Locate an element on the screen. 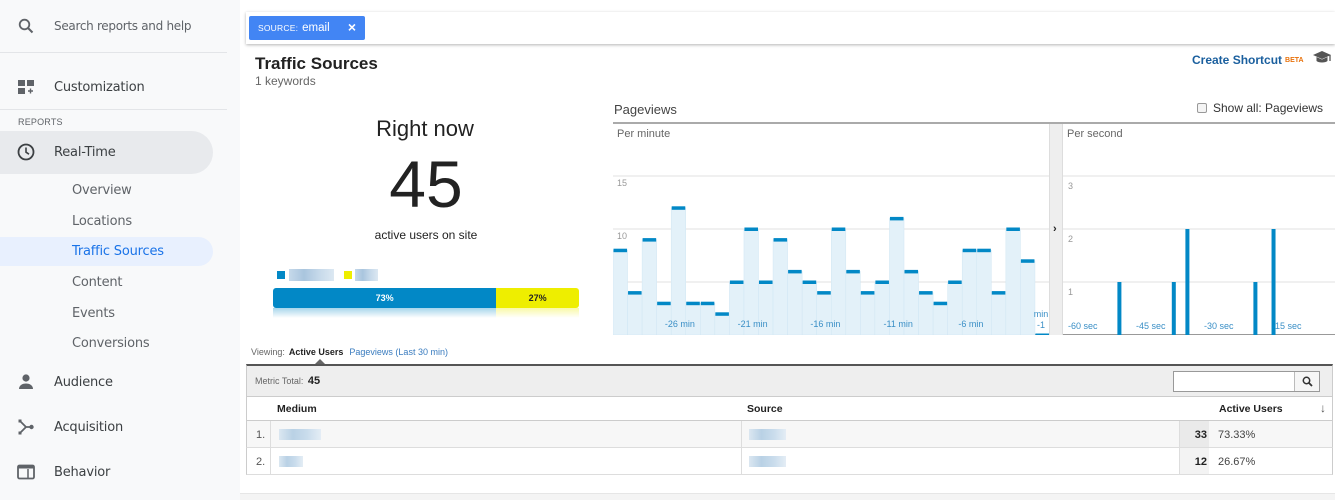 Image resolution: width=1335 pixels, height=500 pixels. row-index: 2. is located at coordinates (261, 462).